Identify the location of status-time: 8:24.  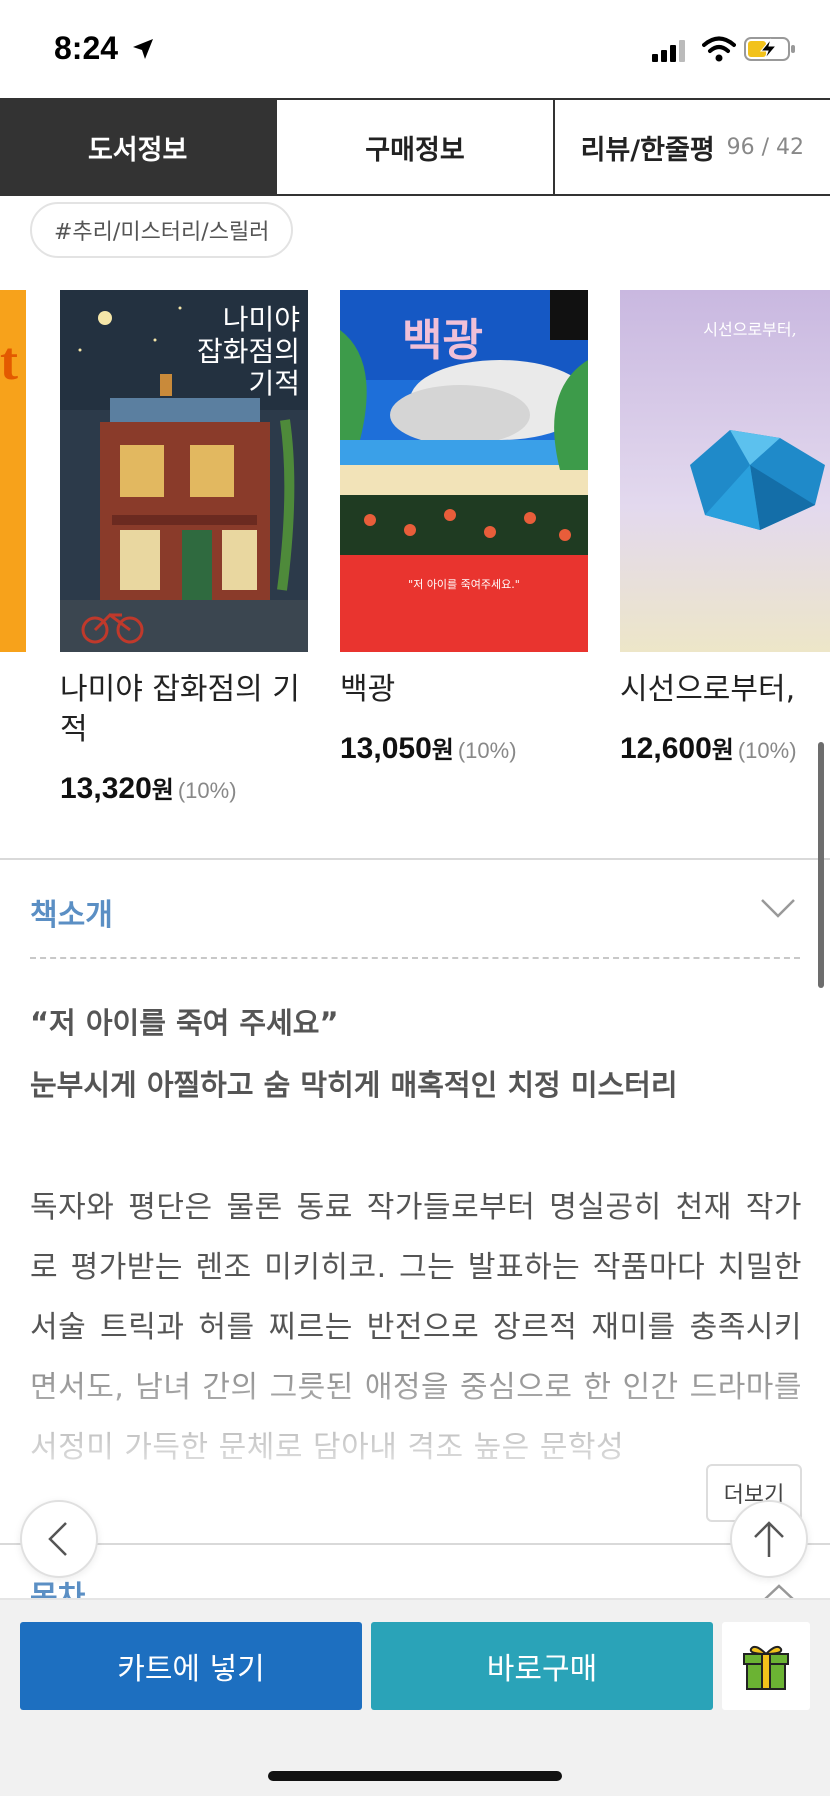
(86, 48).